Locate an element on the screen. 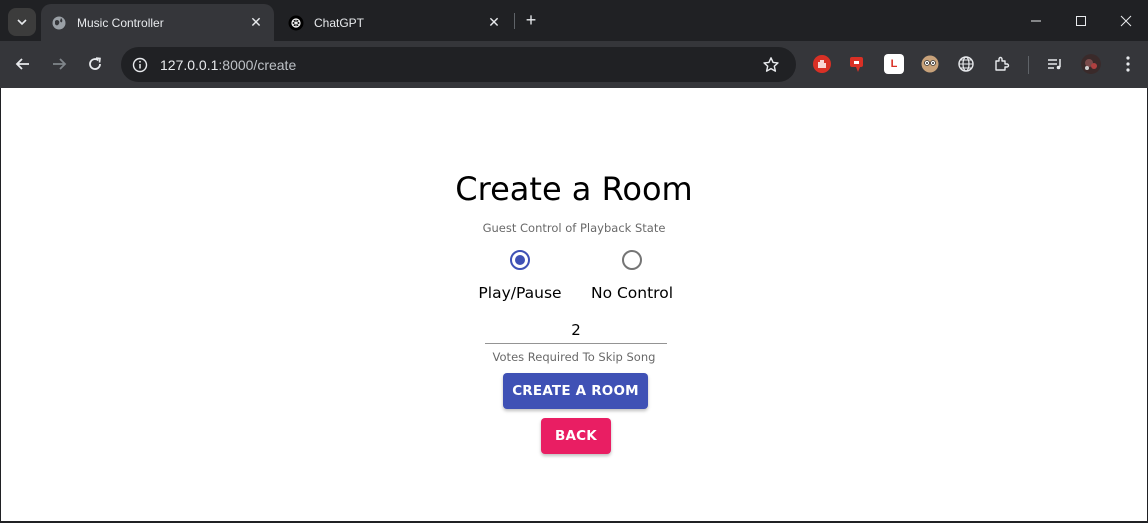 This screenshot has width=1148, height=523. arrow-left-icon is located at coordinates (22, 64).